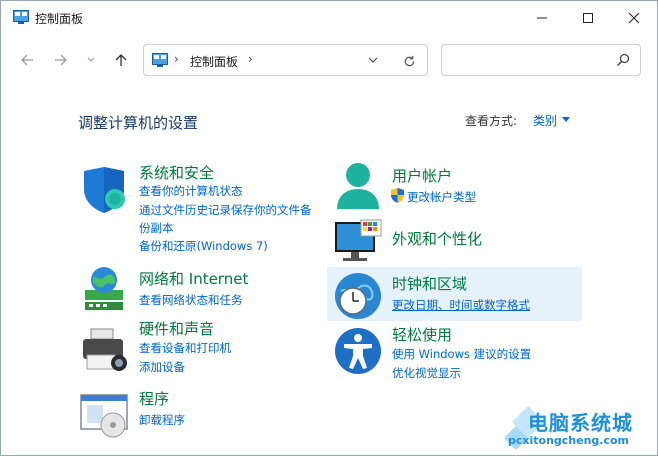  I want to click on view-by-label: 查看方式:, so click(491, 121).